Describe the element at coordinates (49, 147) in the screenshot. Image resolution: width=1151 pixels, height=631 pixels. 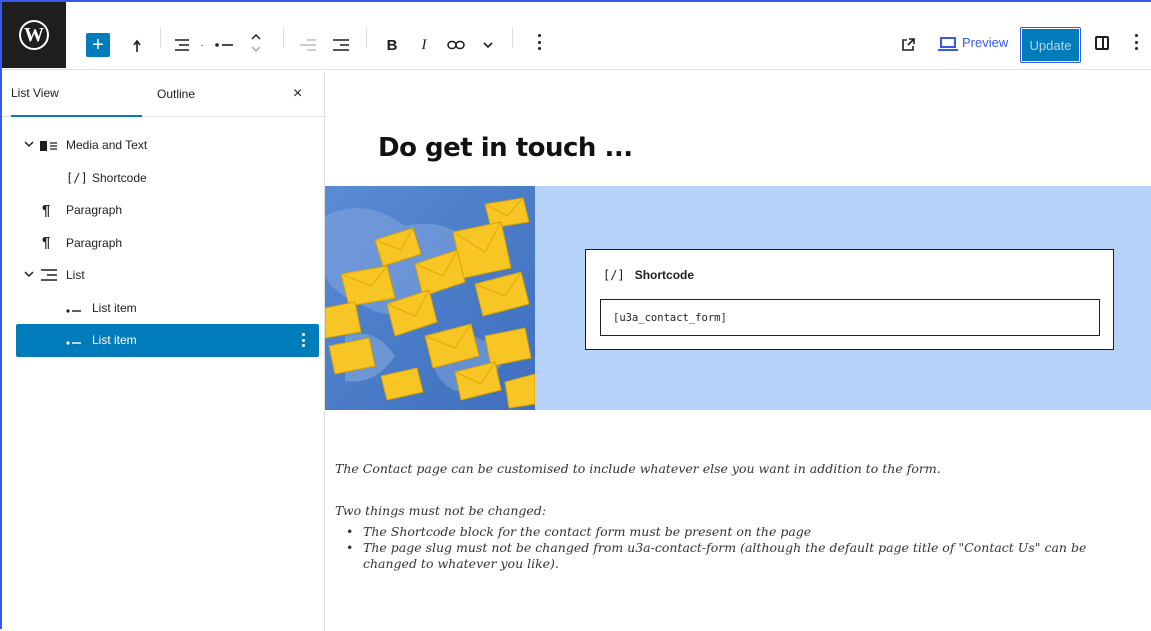
I see `media-text-icon` at that location.